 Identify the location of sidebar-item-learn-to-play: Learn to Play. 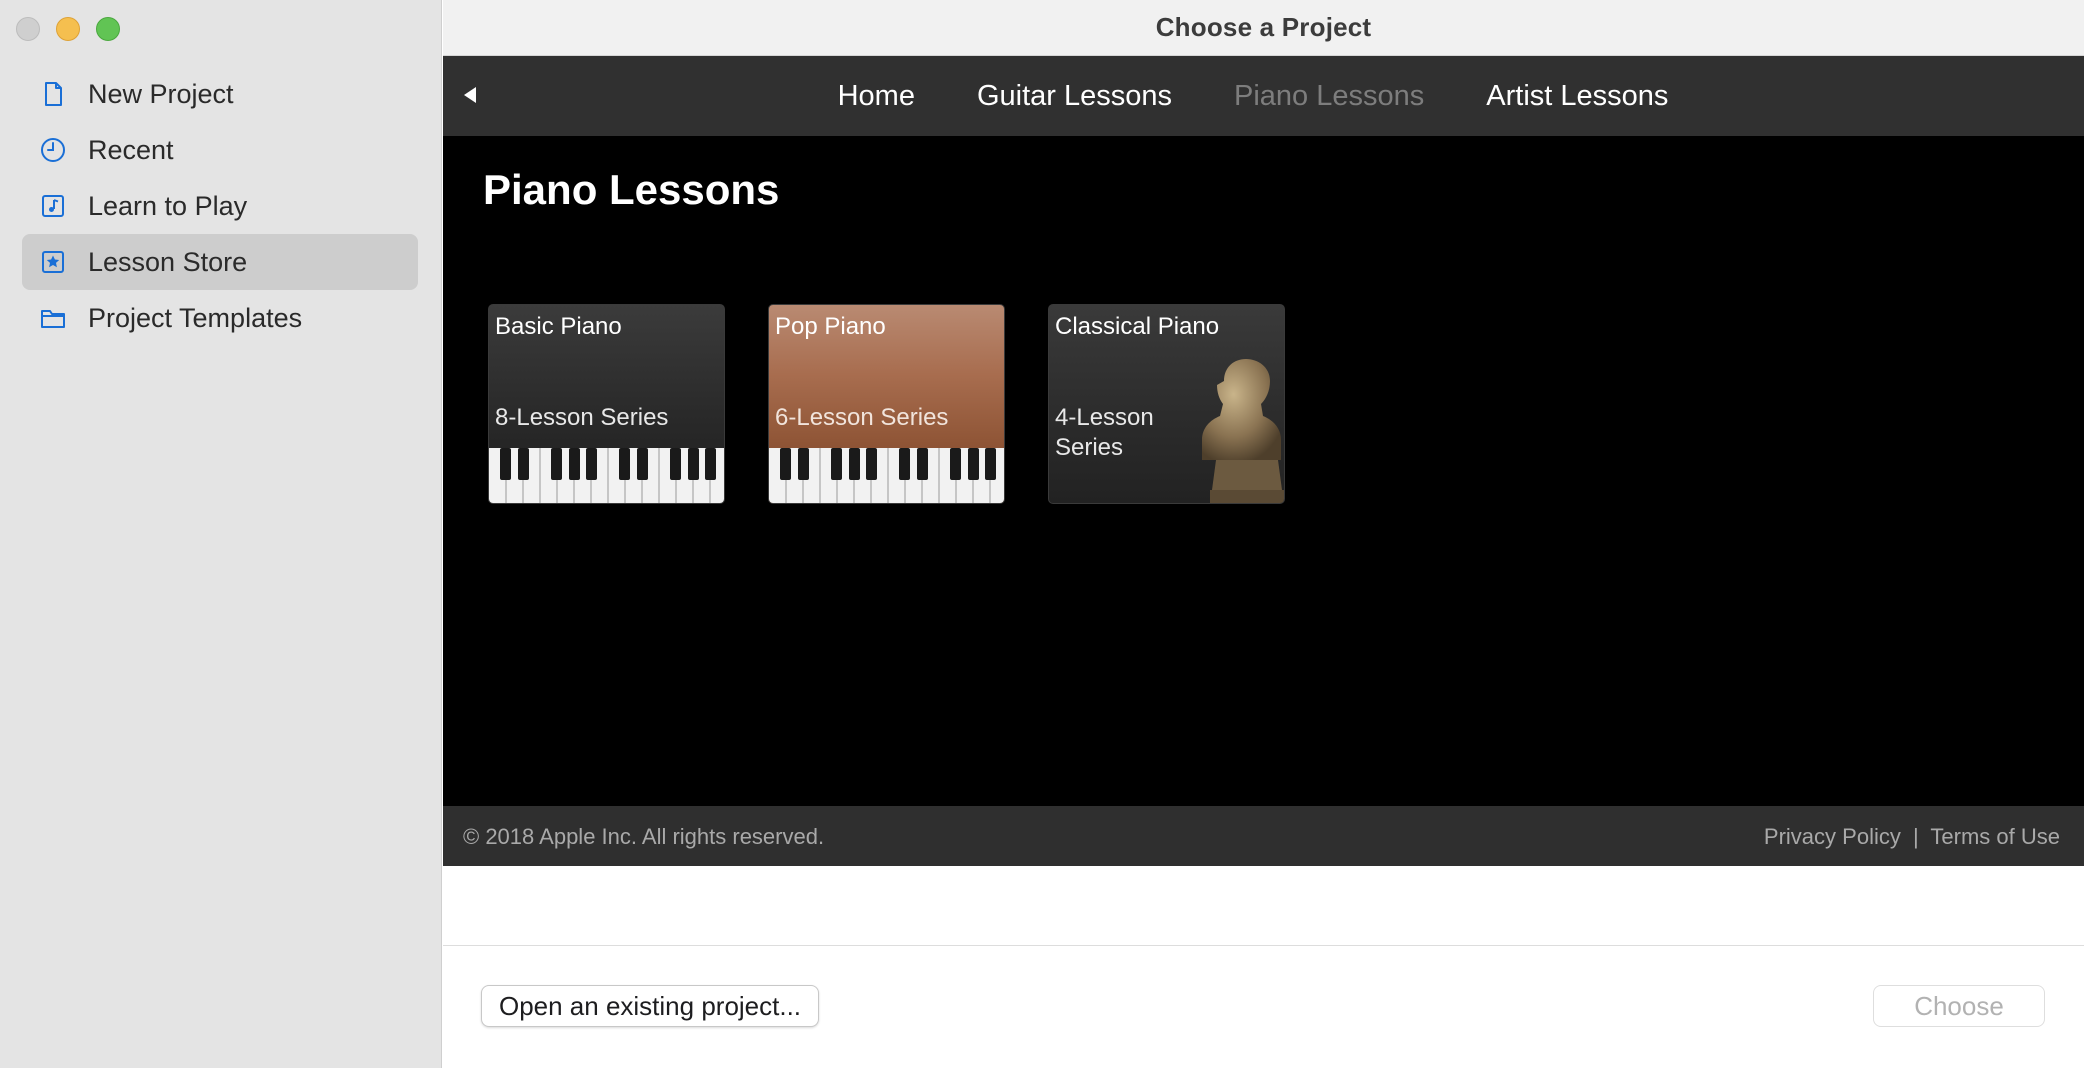
(220, 206).